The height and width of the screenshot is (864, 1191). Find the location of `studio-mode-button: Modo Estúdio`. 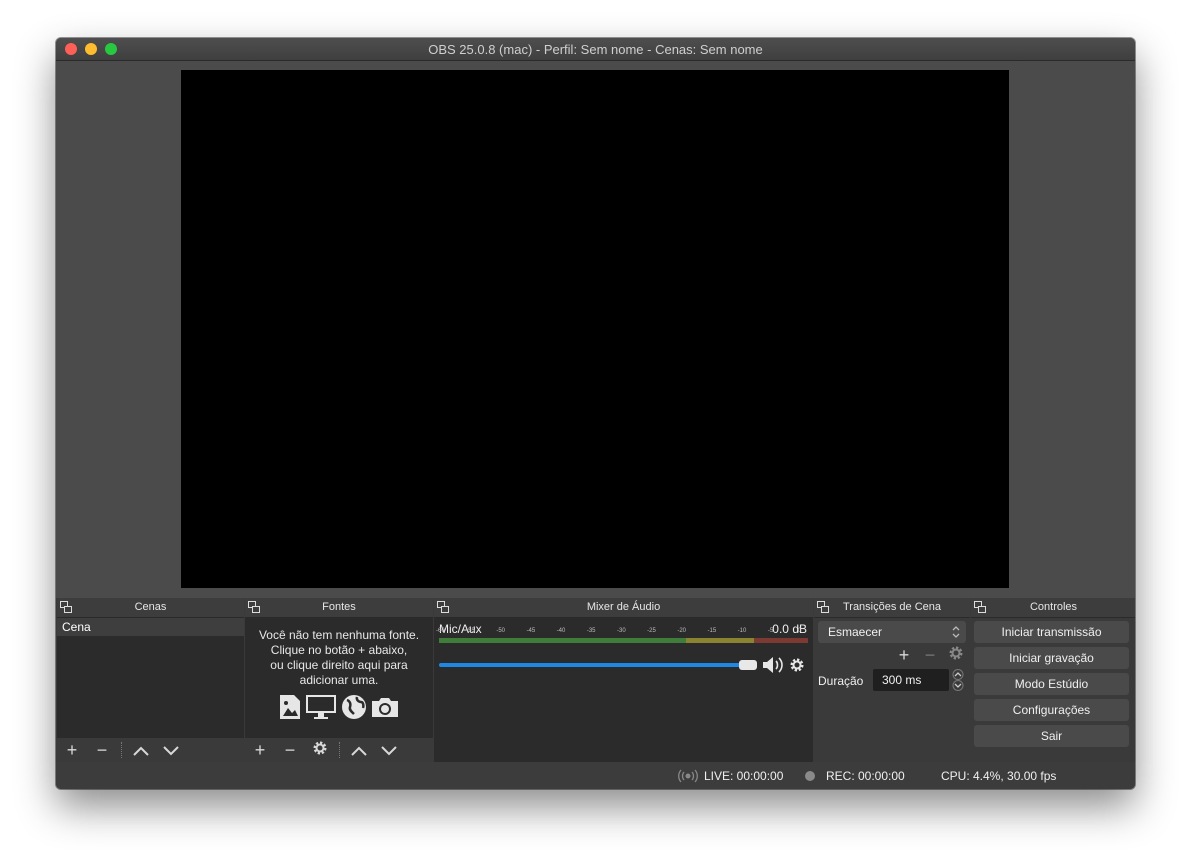

studio-mode-button: Modo Estúdio is located at coordinates (1051, 684).